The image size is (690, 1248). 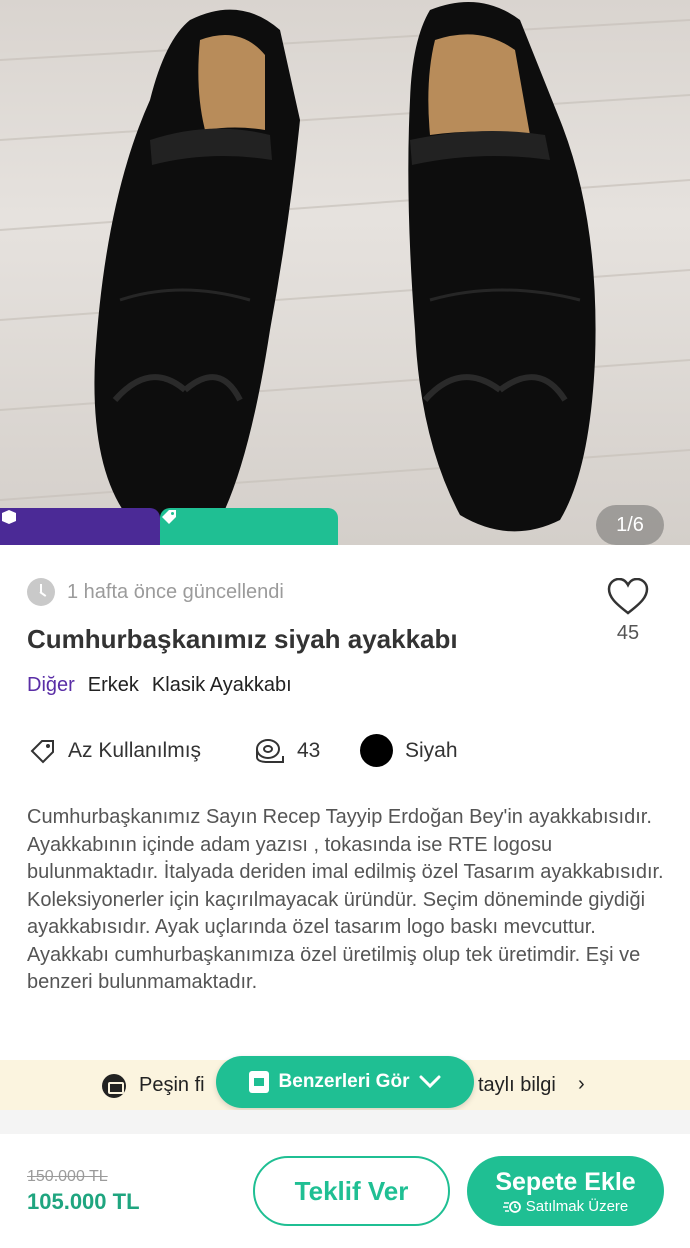 What do you see at coordinates (628, 633) in the screenshot?
I see `favorites-count: 45` at bounding box center [628, 633].